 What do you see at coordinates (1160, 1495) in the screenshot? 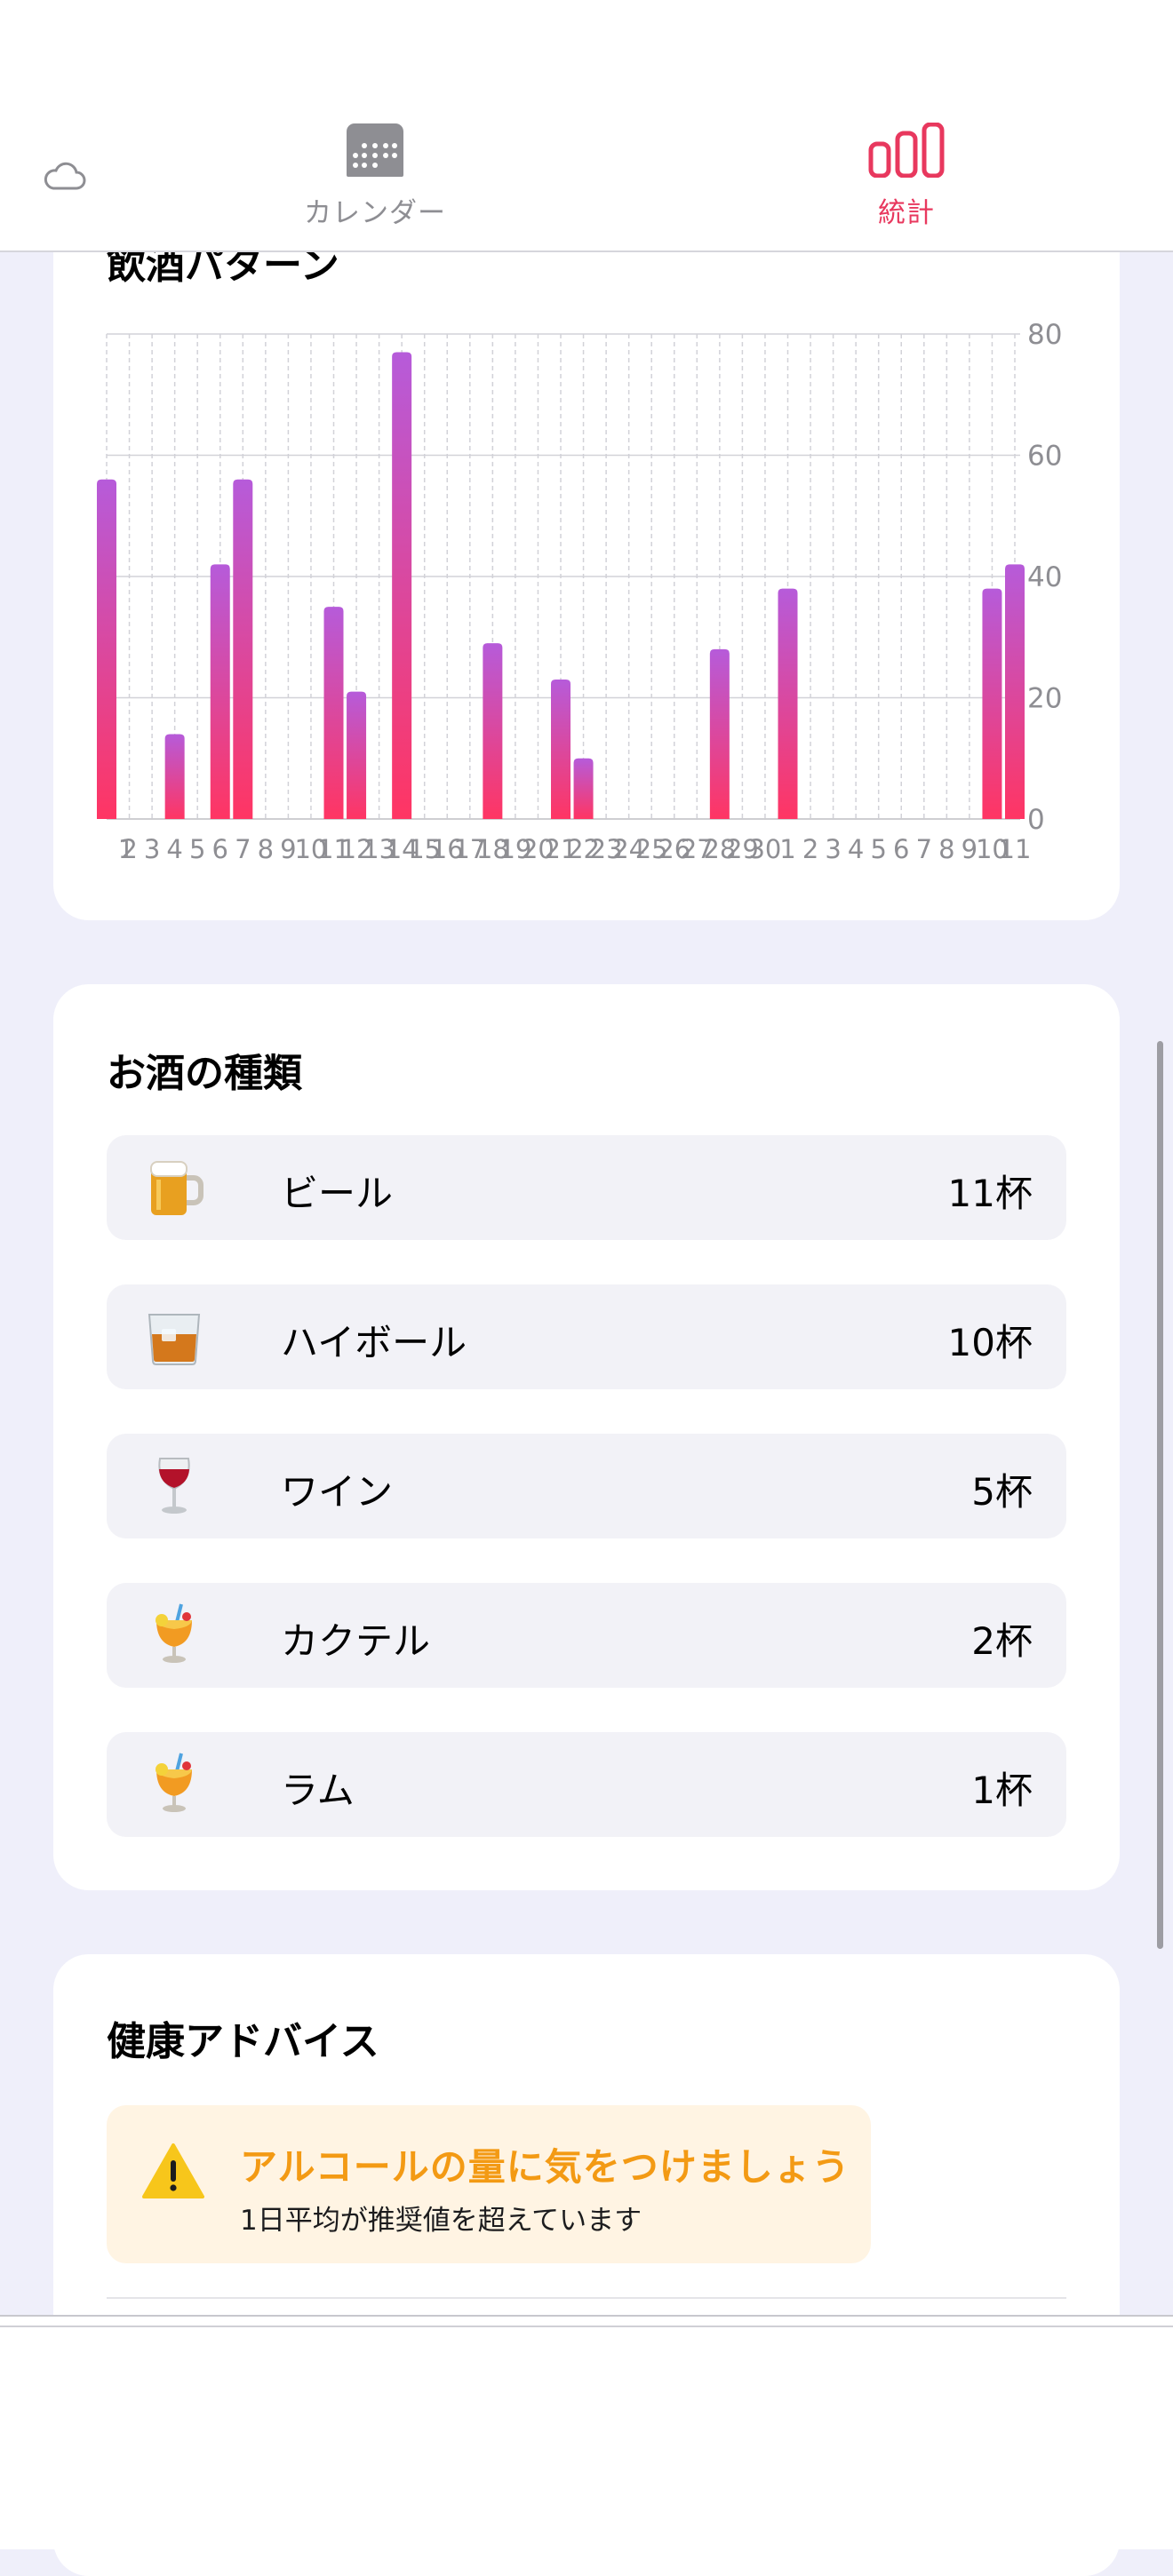
I see `scroll-indicator` at bounding box center [1160, 1495].